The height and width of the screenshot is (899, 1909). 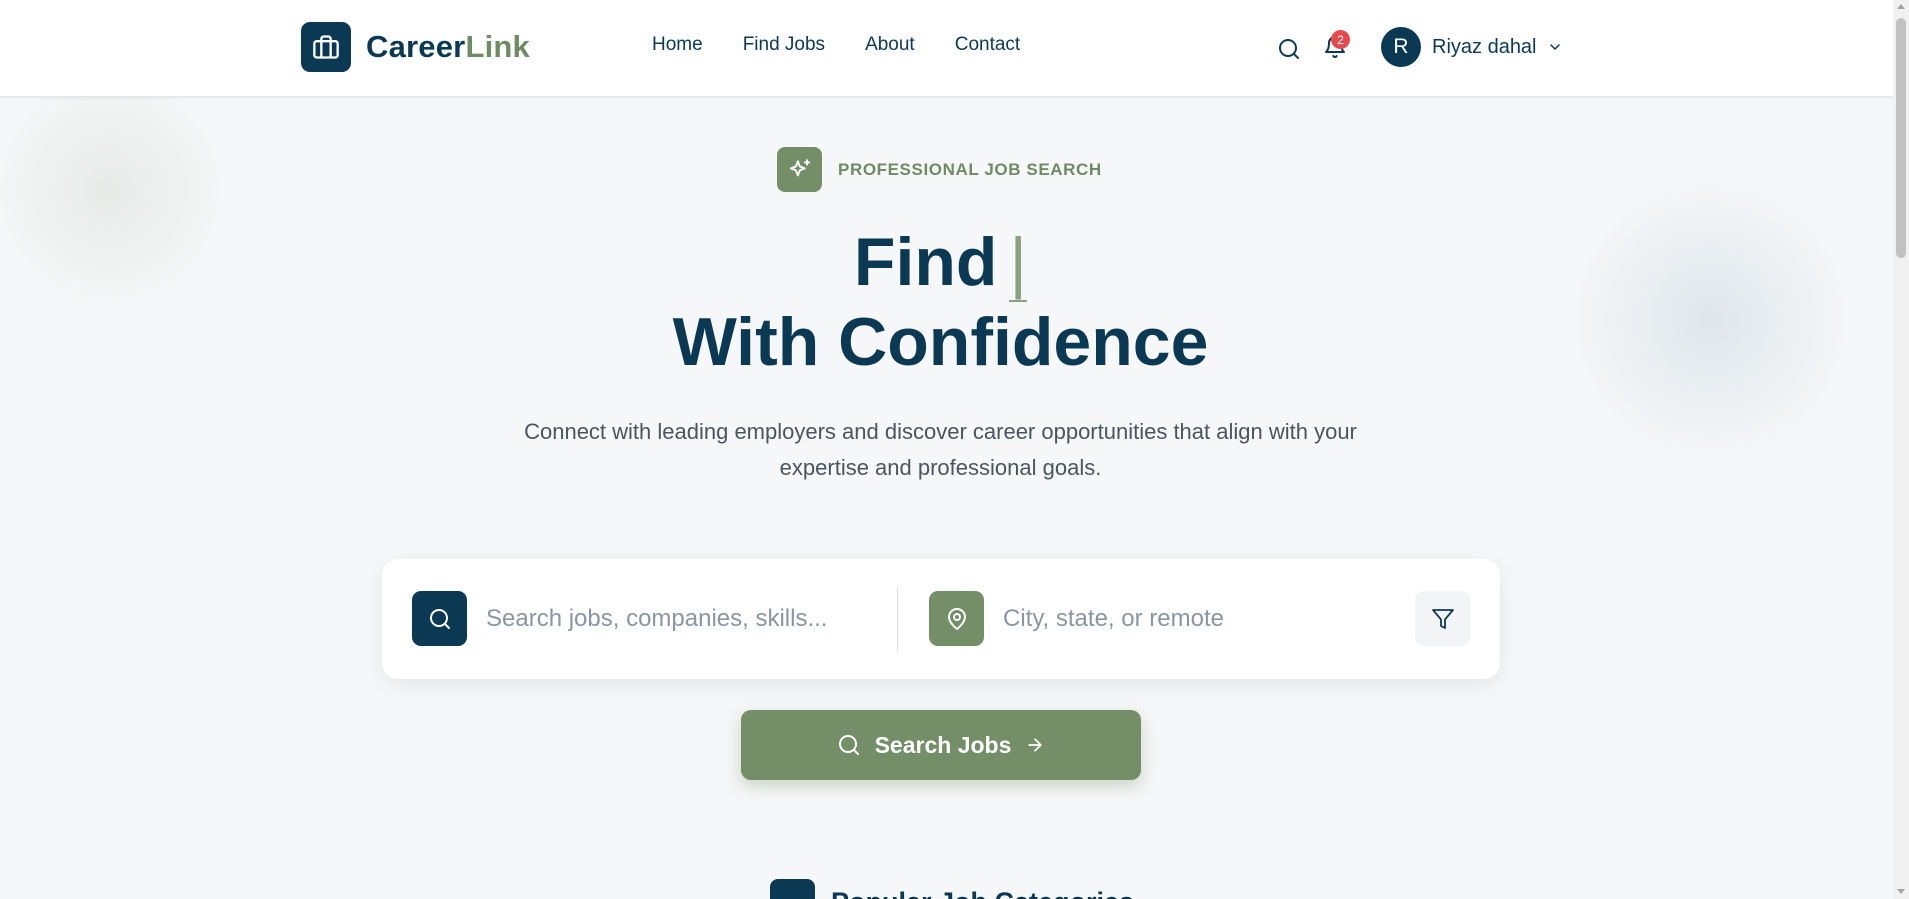 What do you see at coordinates (890, 45) in the screenshot?
I see `nav-about: About` at bounding box center [890, 45].